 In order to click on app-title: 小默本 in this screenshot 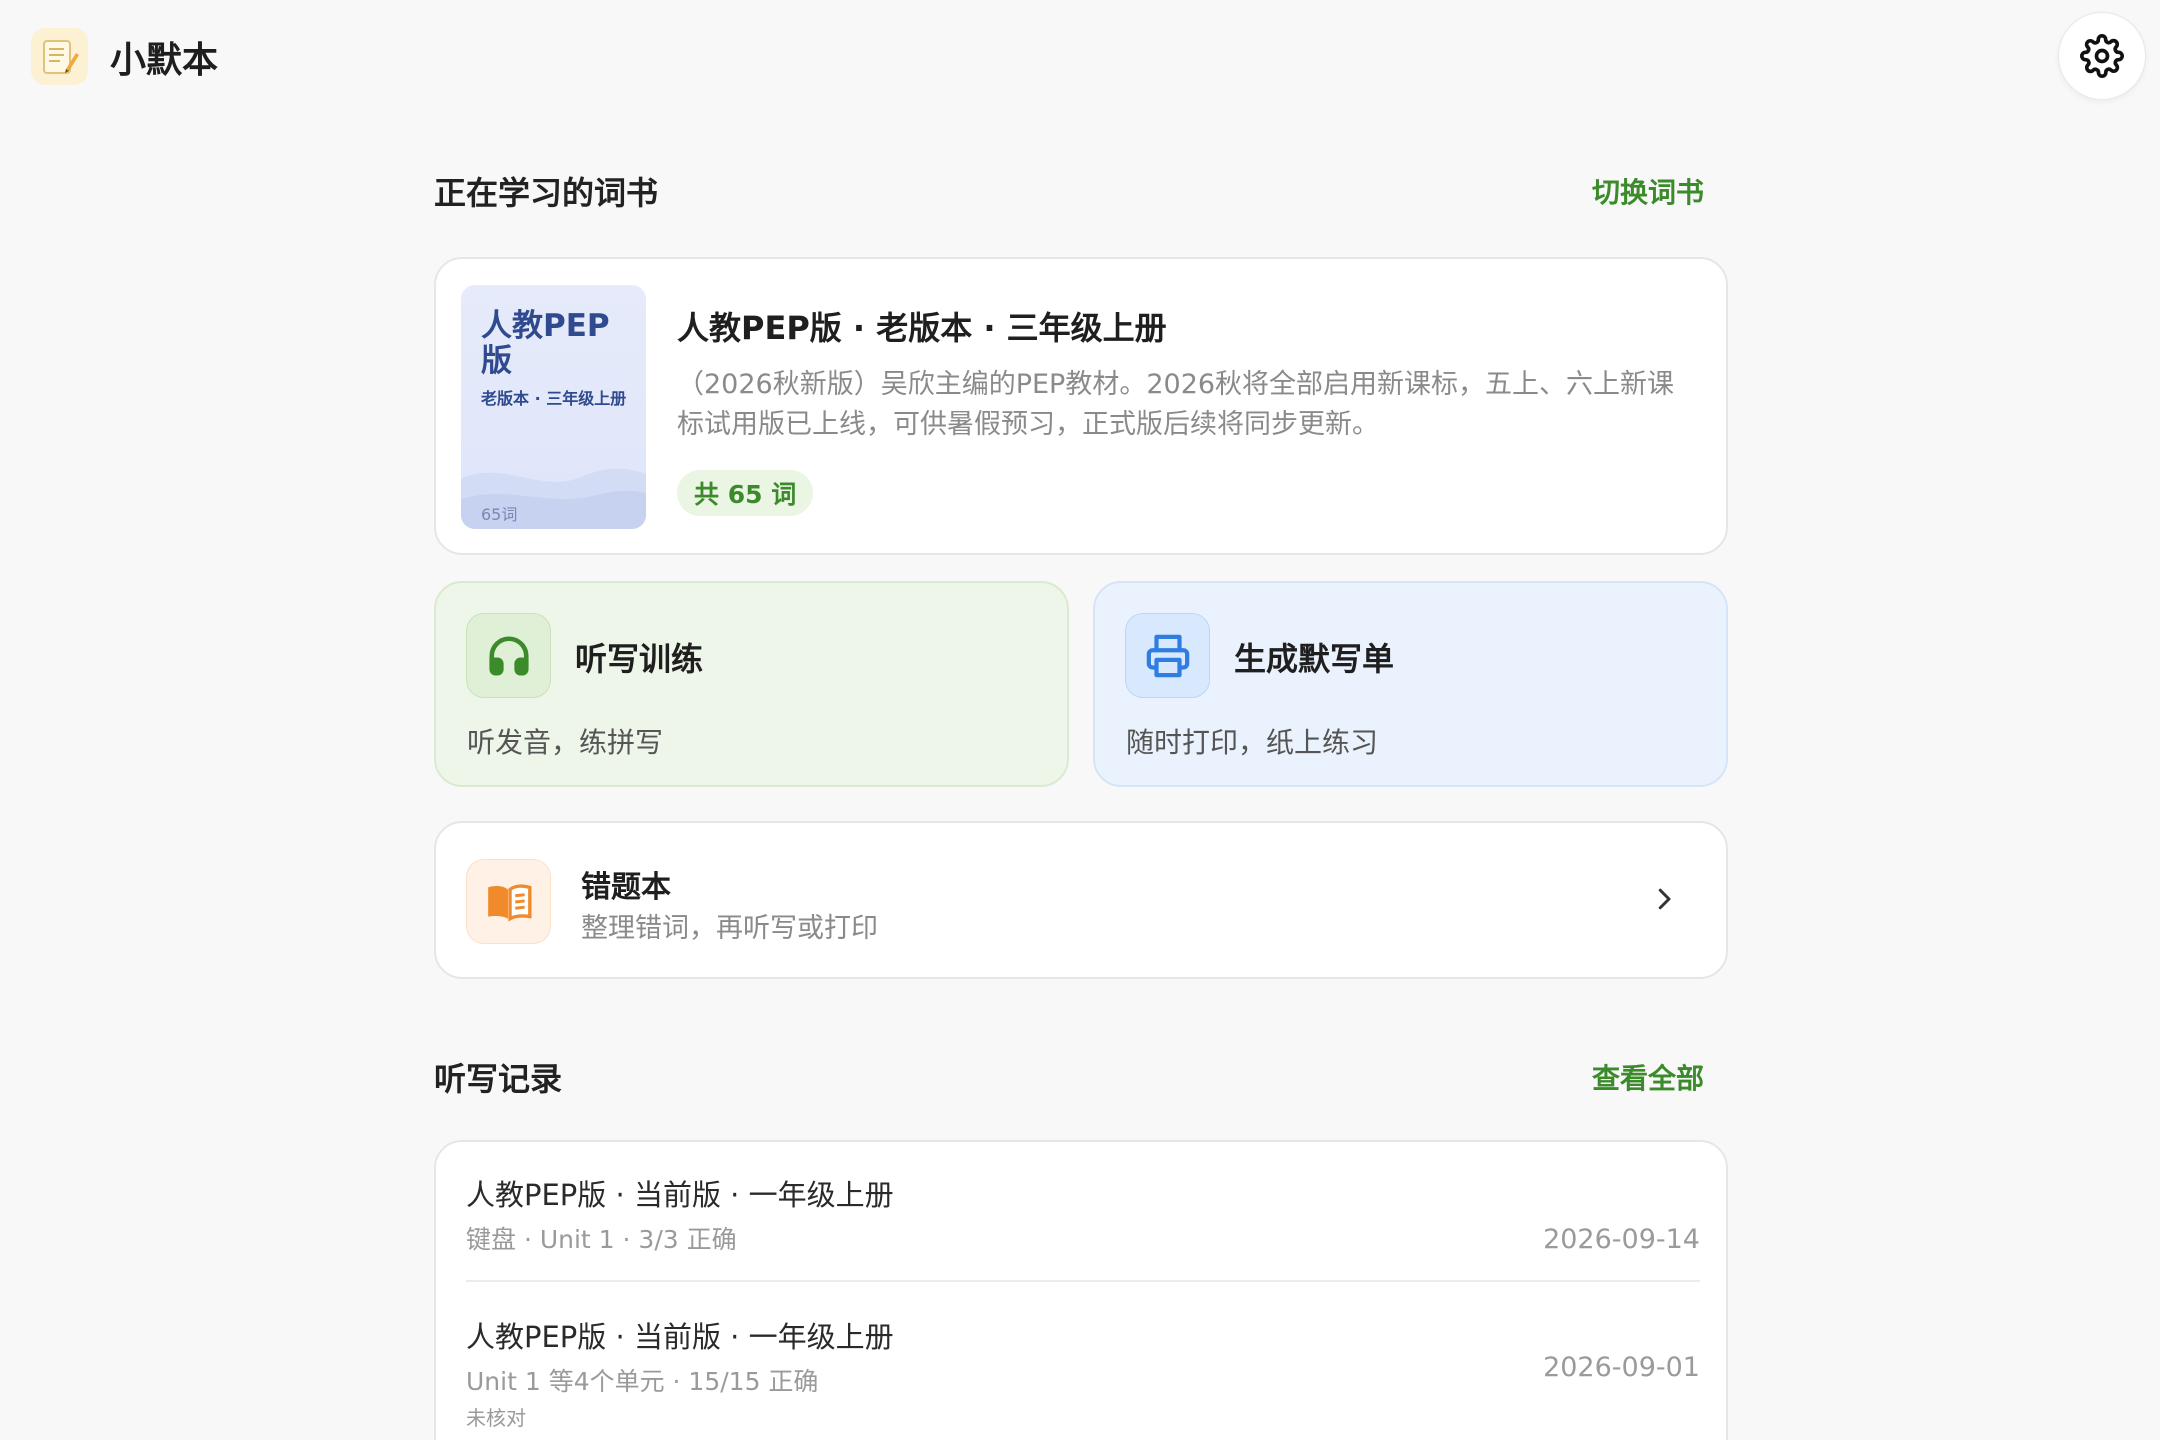, I will do `click(164, 60)`.